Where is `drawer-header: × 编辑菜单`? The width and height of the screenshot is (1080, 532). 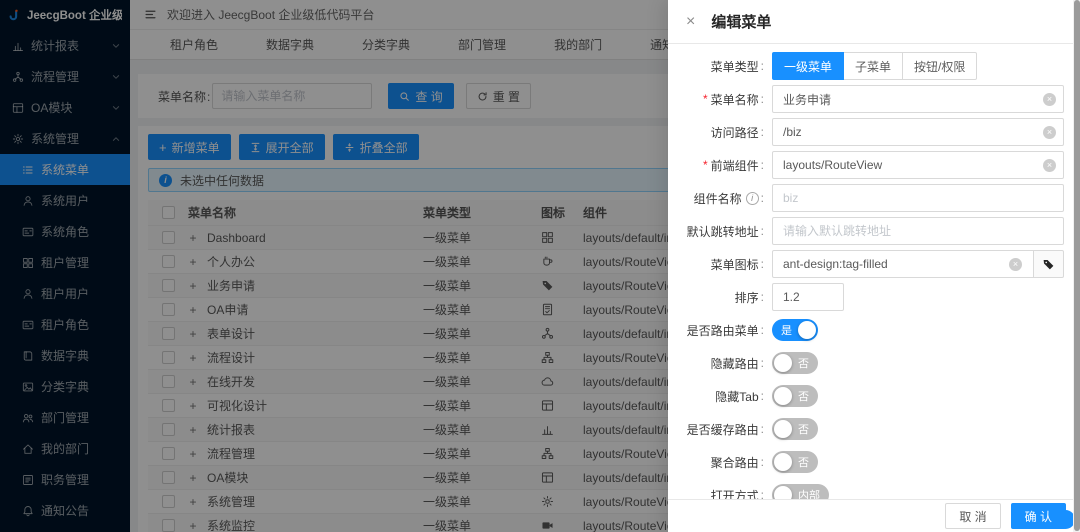
drawer-header: × 编辑菜单 is located at coordinates (874, 22).